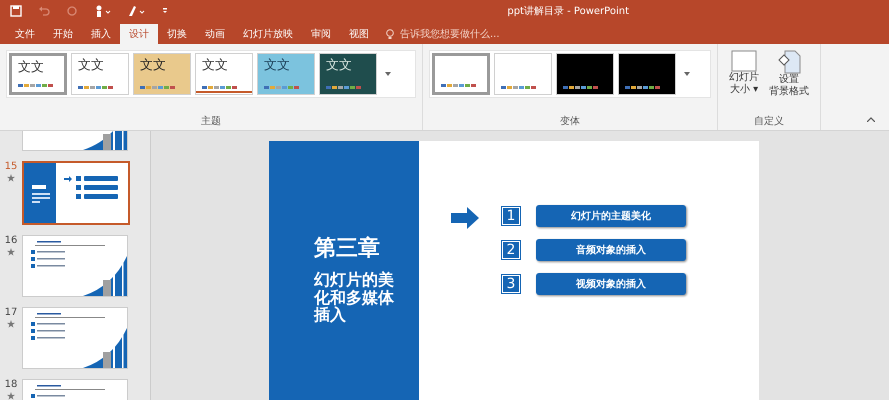 The width and height of the screenshot is (889, 400). What do you see at coordinates (321, 34) in the screenshot?
I see `ribbon-tab: 审阅` at bounding box center [321, 34].